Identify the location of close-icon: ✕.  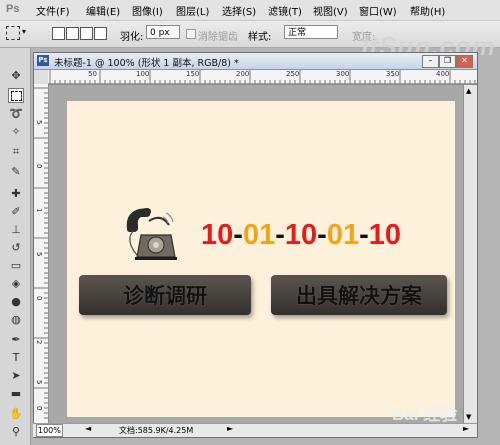
(464, 61).